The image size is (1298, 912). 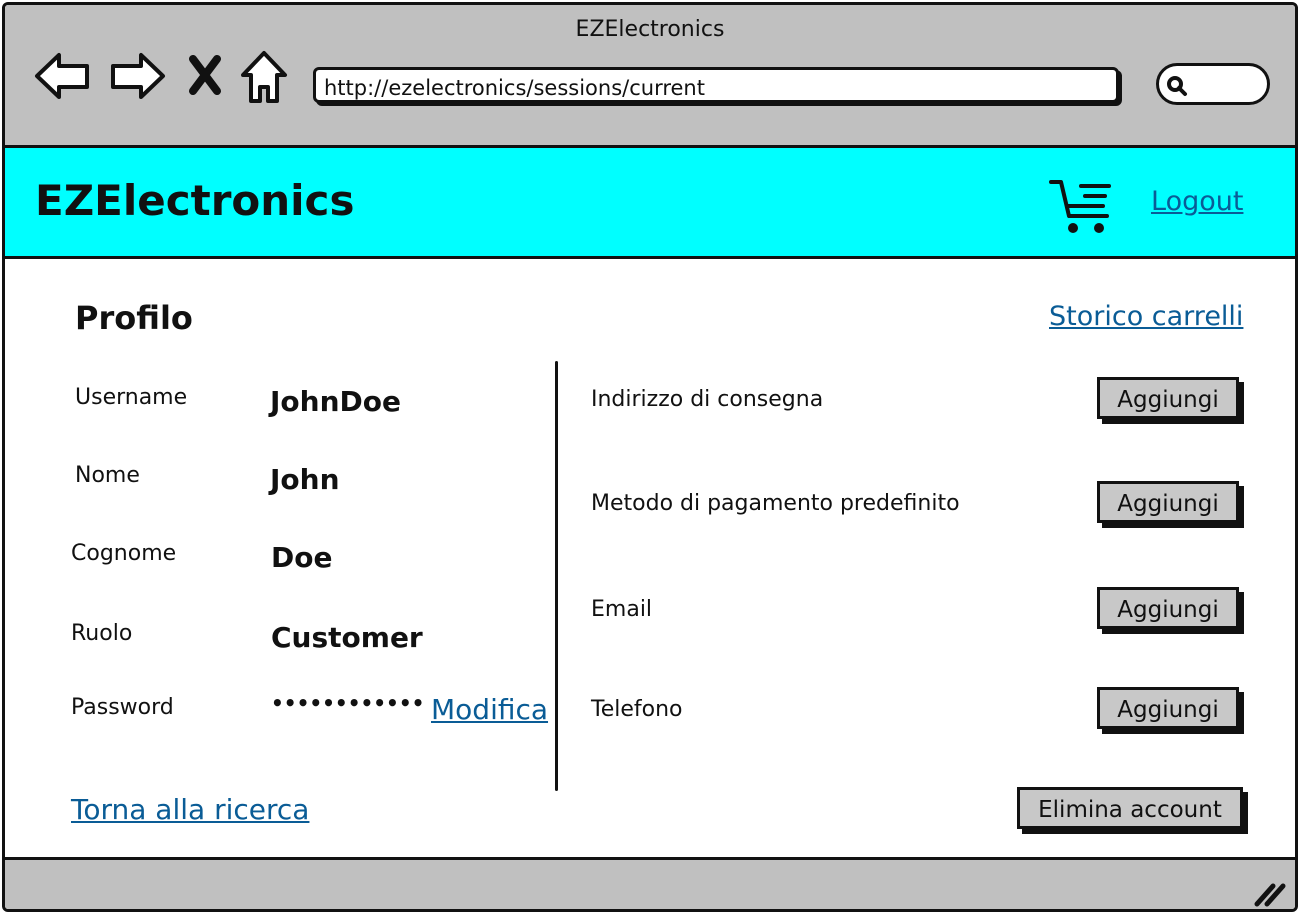 I want to click on search-icon, so click(x=1177, y=86).